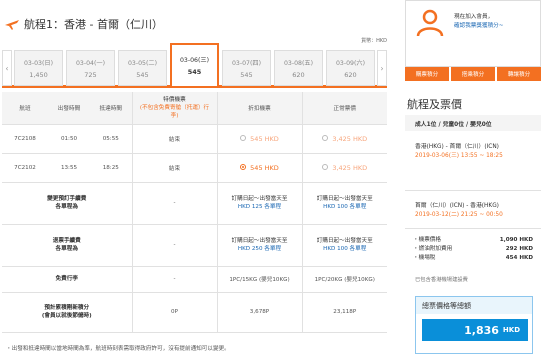  I want to click on tab-price: 620, so click(298, 74).